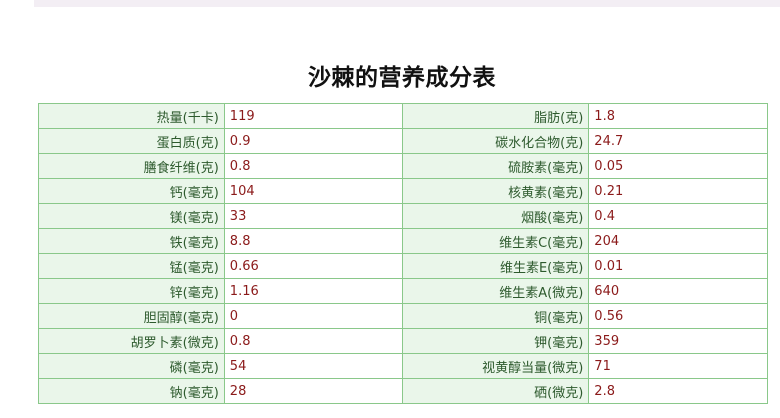  I want to click on nutrient-label: 胆固醇(毫克), so click(131, 316).